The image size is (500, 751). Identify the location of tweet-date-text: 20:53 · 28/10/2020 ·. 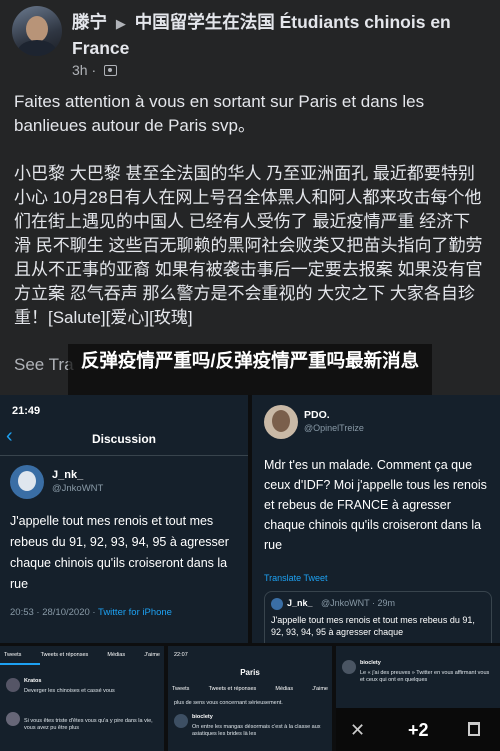
(53, 612).